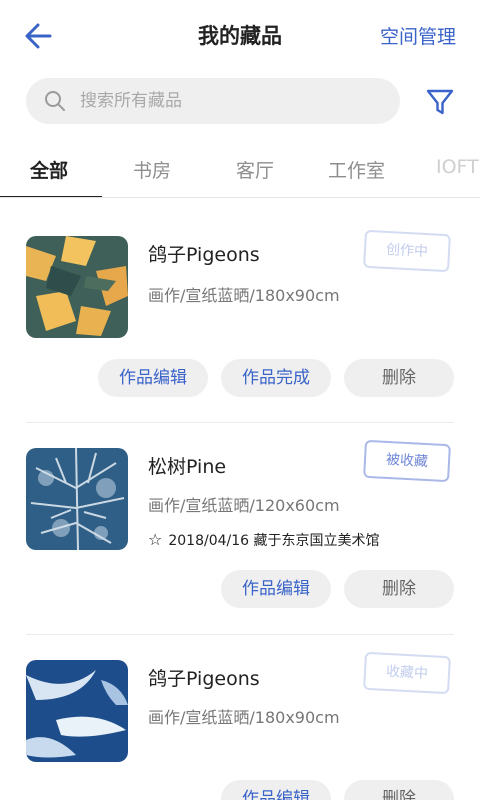 The height and width of the screenshot is (800, 480). I want to click on complete-artwork-button: 作品完成, so click(276, 378).